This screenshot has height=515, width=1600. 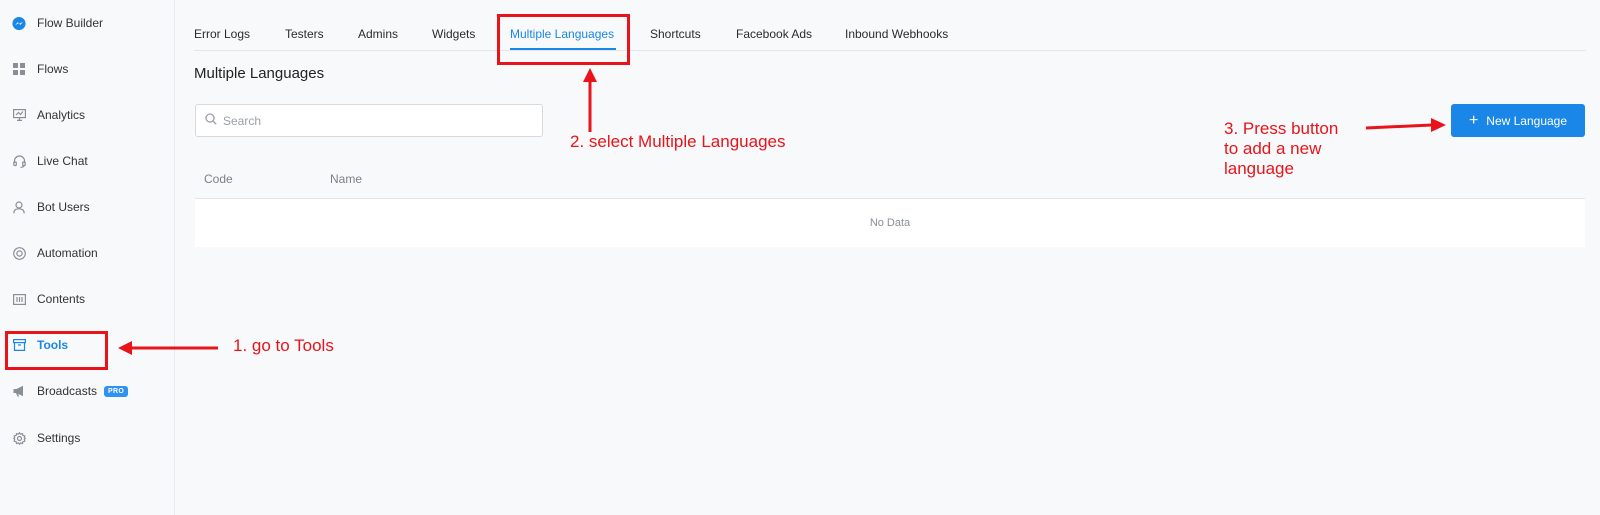 I want to click on tab-inbound-webhooks: Inbound Webhooks, so click(x=896, y=34).